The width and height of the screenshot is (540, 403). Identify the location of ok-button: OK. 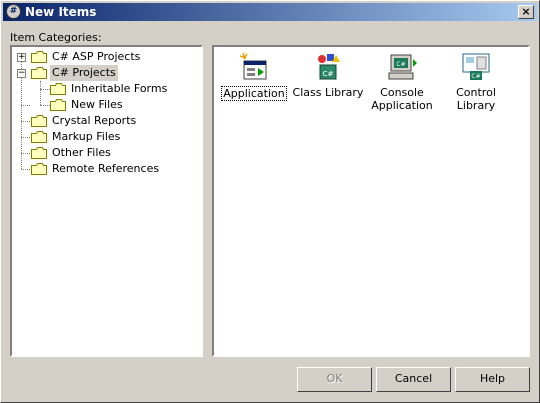
(334, 379).